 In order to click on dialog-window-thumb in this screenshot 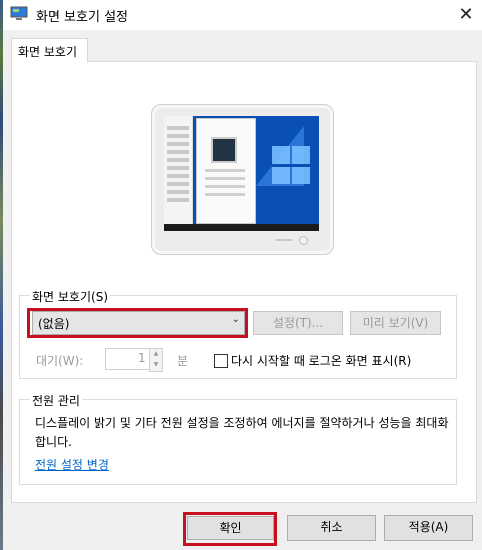, I will do `click(226, 171)`.